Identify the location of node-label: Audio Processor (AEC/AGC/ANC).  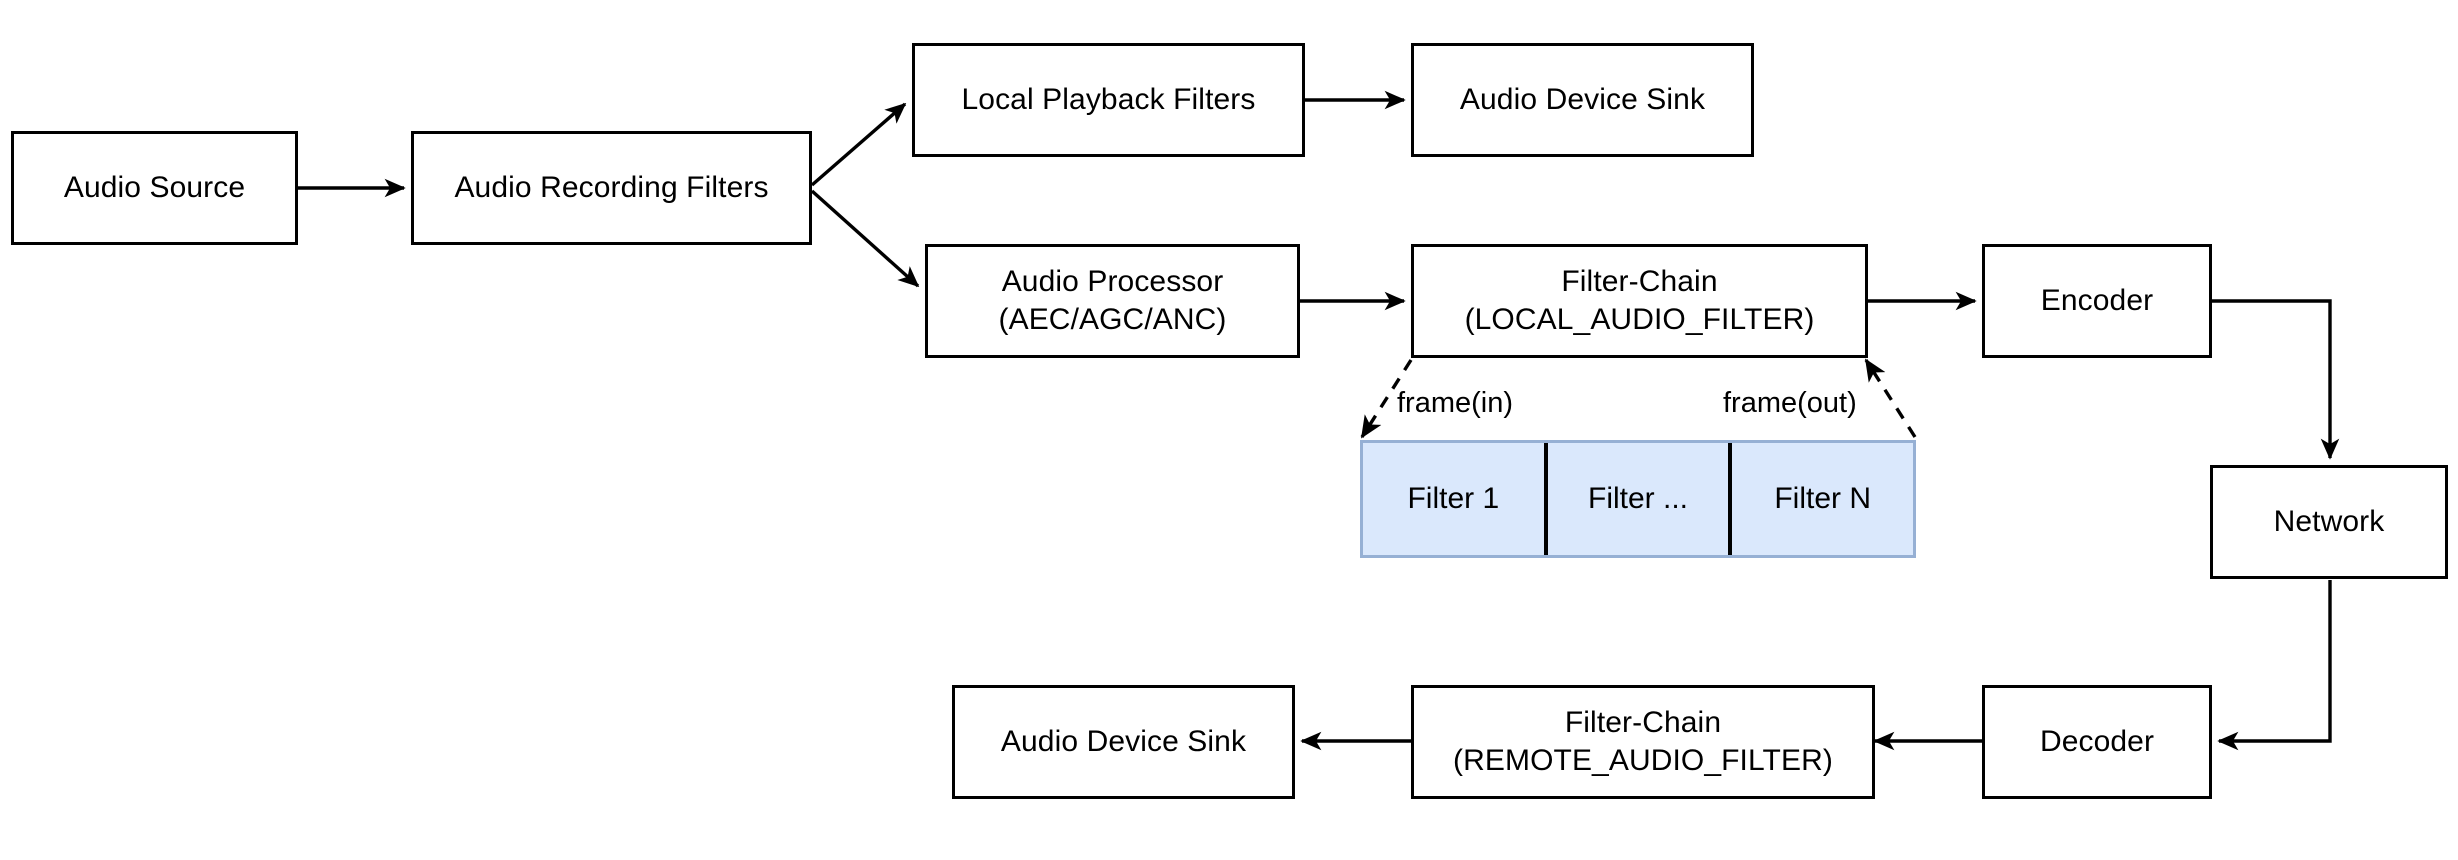
(1112, 300).